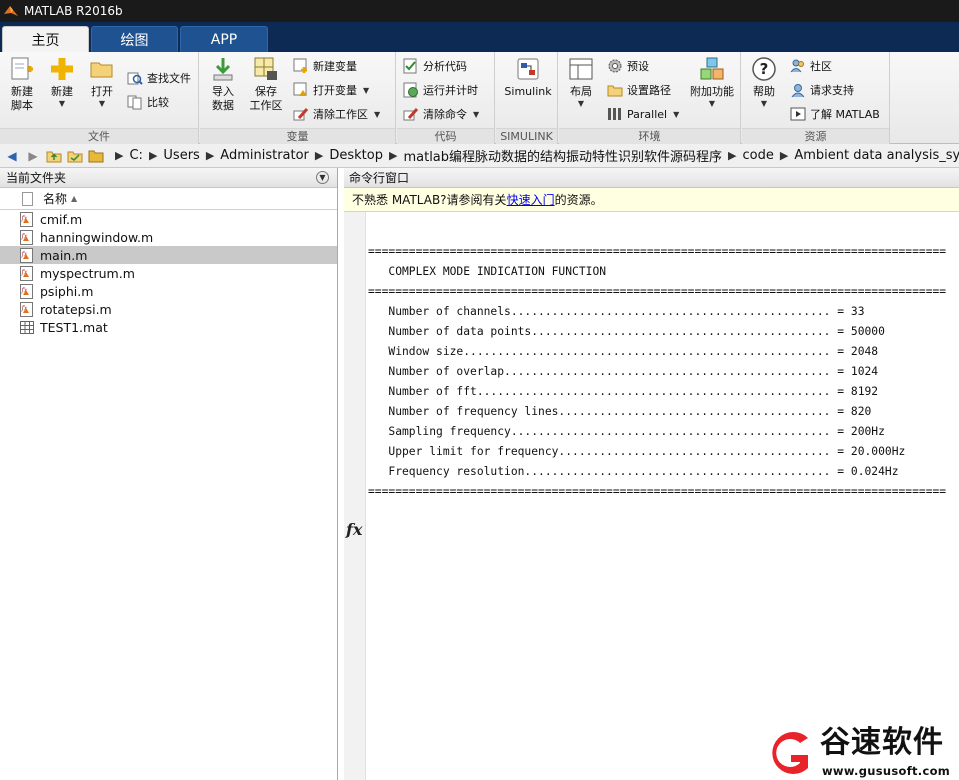  I want to click on addons-dropdown-arrow-icon: ▼, so click(712, 103).